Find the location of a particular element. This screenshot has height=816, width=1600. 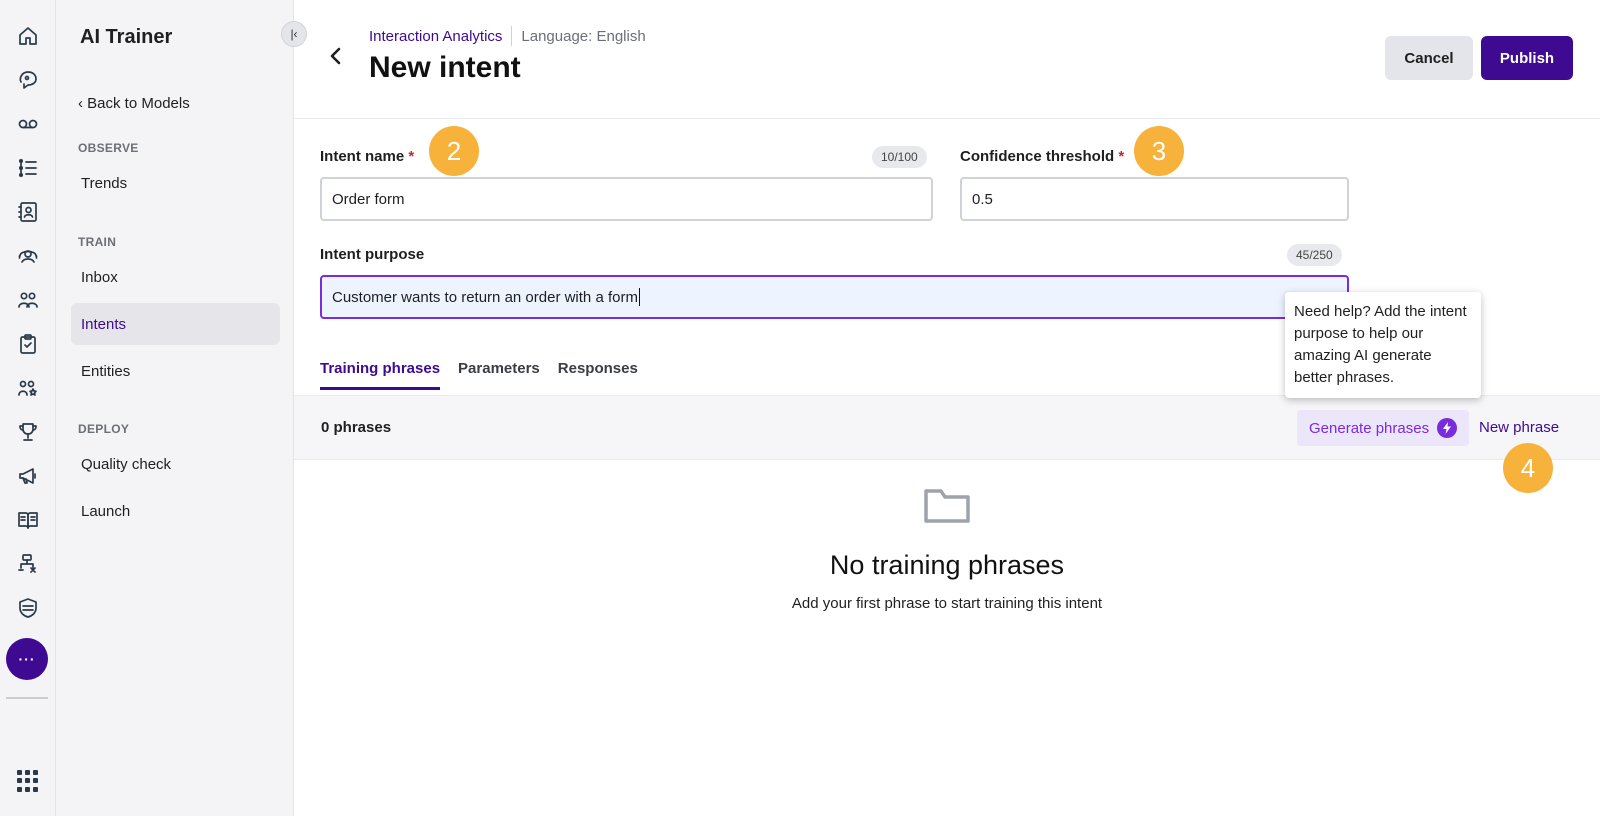

back-to-models-link: ‹ Back to Models is located at coordinates (134, 103).